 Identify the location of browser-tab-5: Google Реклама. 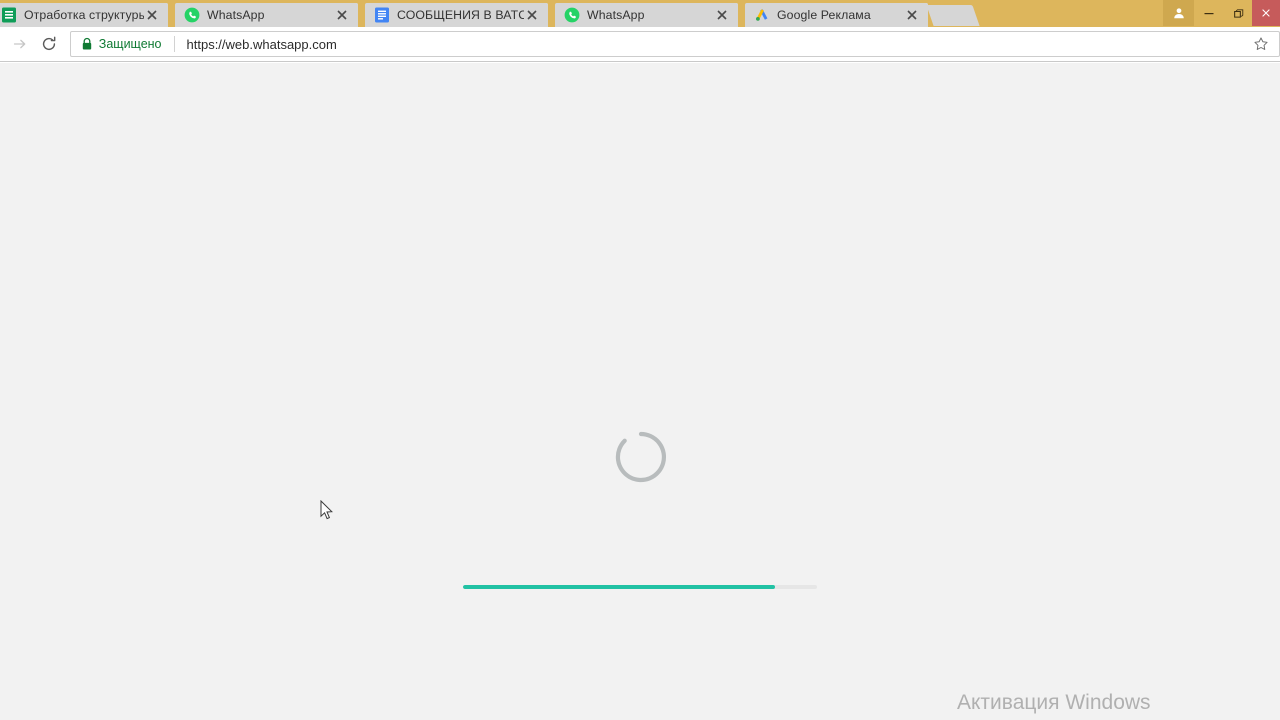
(836, 15).